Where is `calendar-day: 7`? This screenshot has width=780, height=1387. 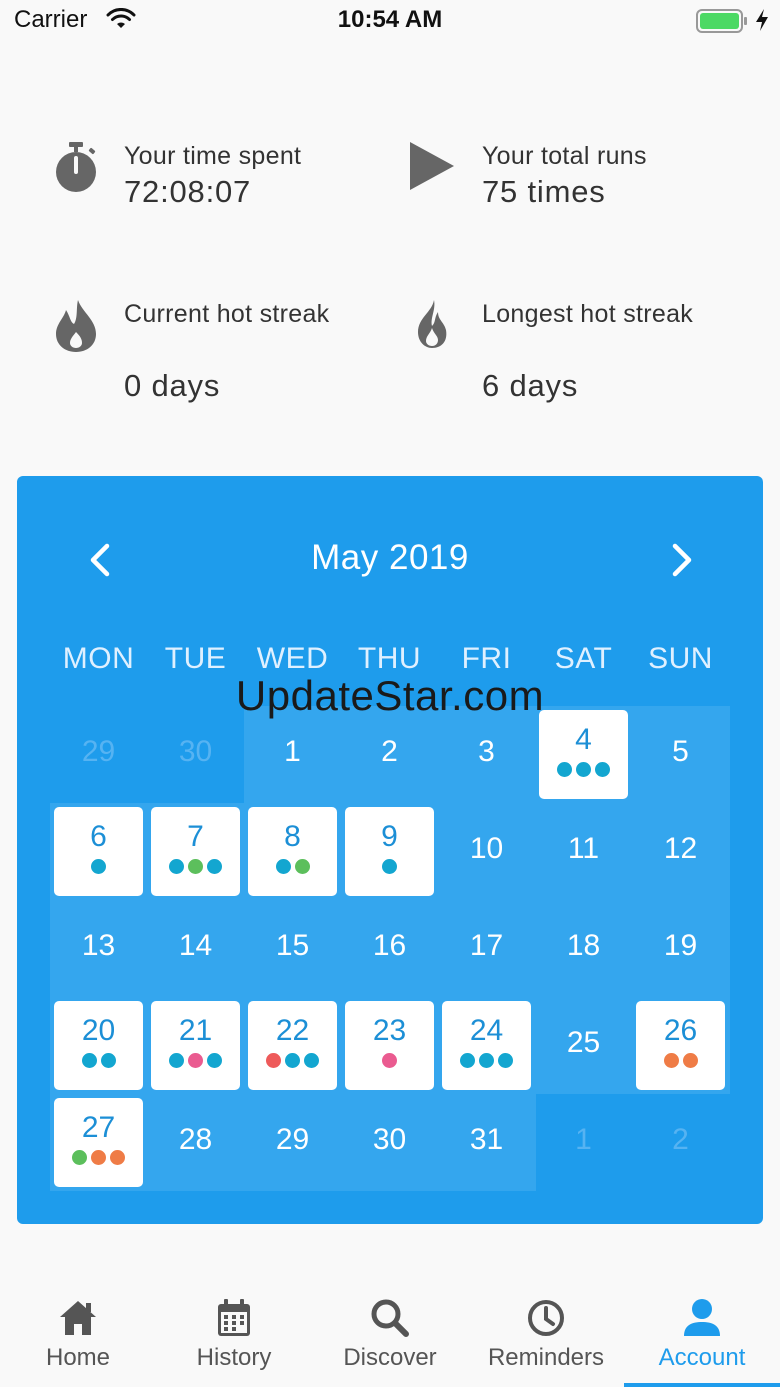
calendar-day: 7 is located at coordinates (195, 851).